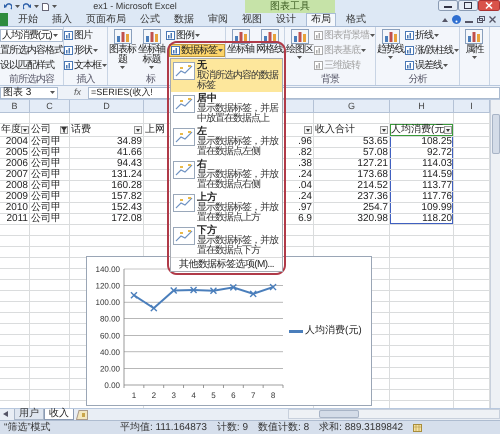 This screenshot has height=434, width=500. I want to click on table-cell: 320.98, so click(352, 219).